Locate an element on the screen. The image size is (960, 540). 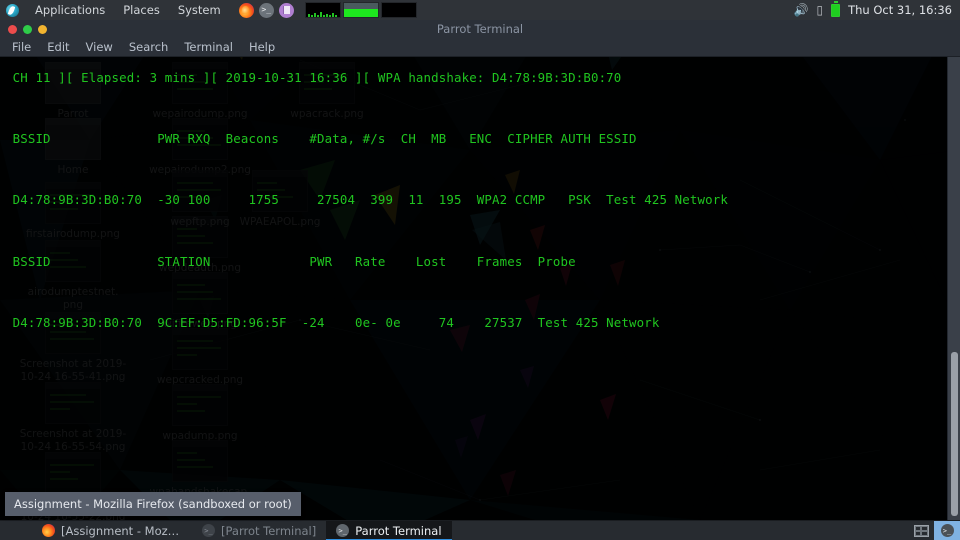
menu-search: Search is located at coordinates (149, 47).